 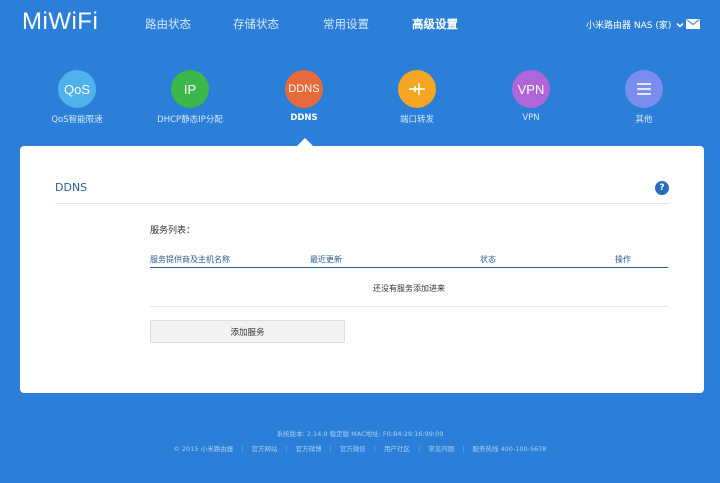 What do you see at coordinates (629, 26) in the screenshot?
I see `router-name: 小米路由器 NAS (家)` at bounding box center [629, 26].